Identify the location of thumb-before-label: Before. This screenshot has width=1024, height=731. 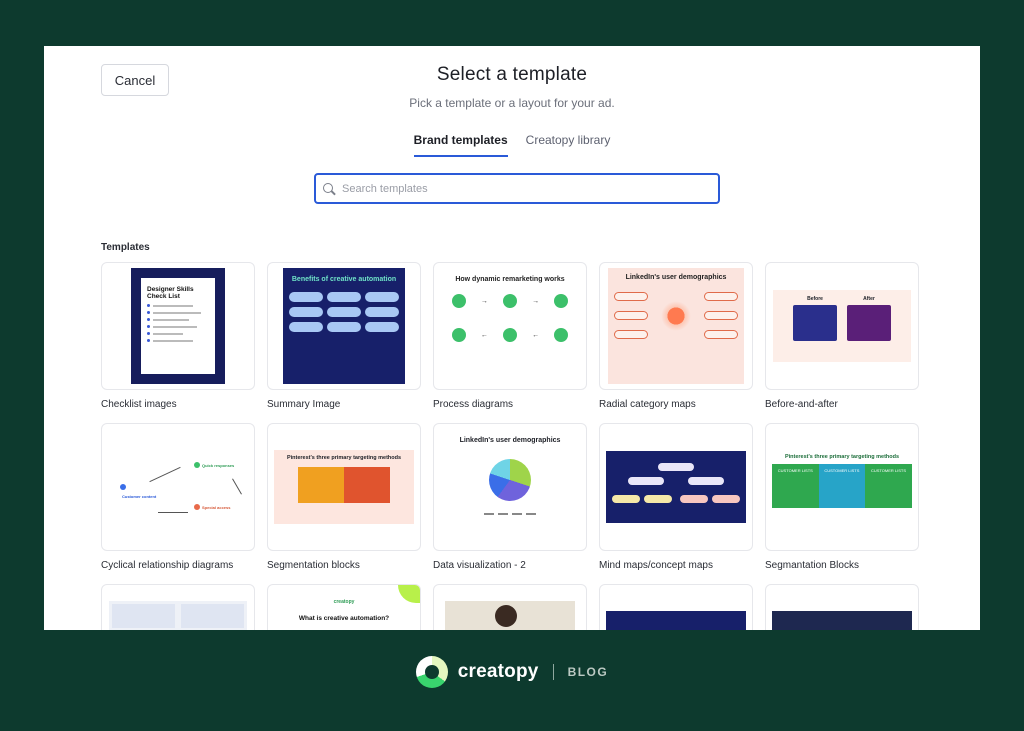
(815, 299).